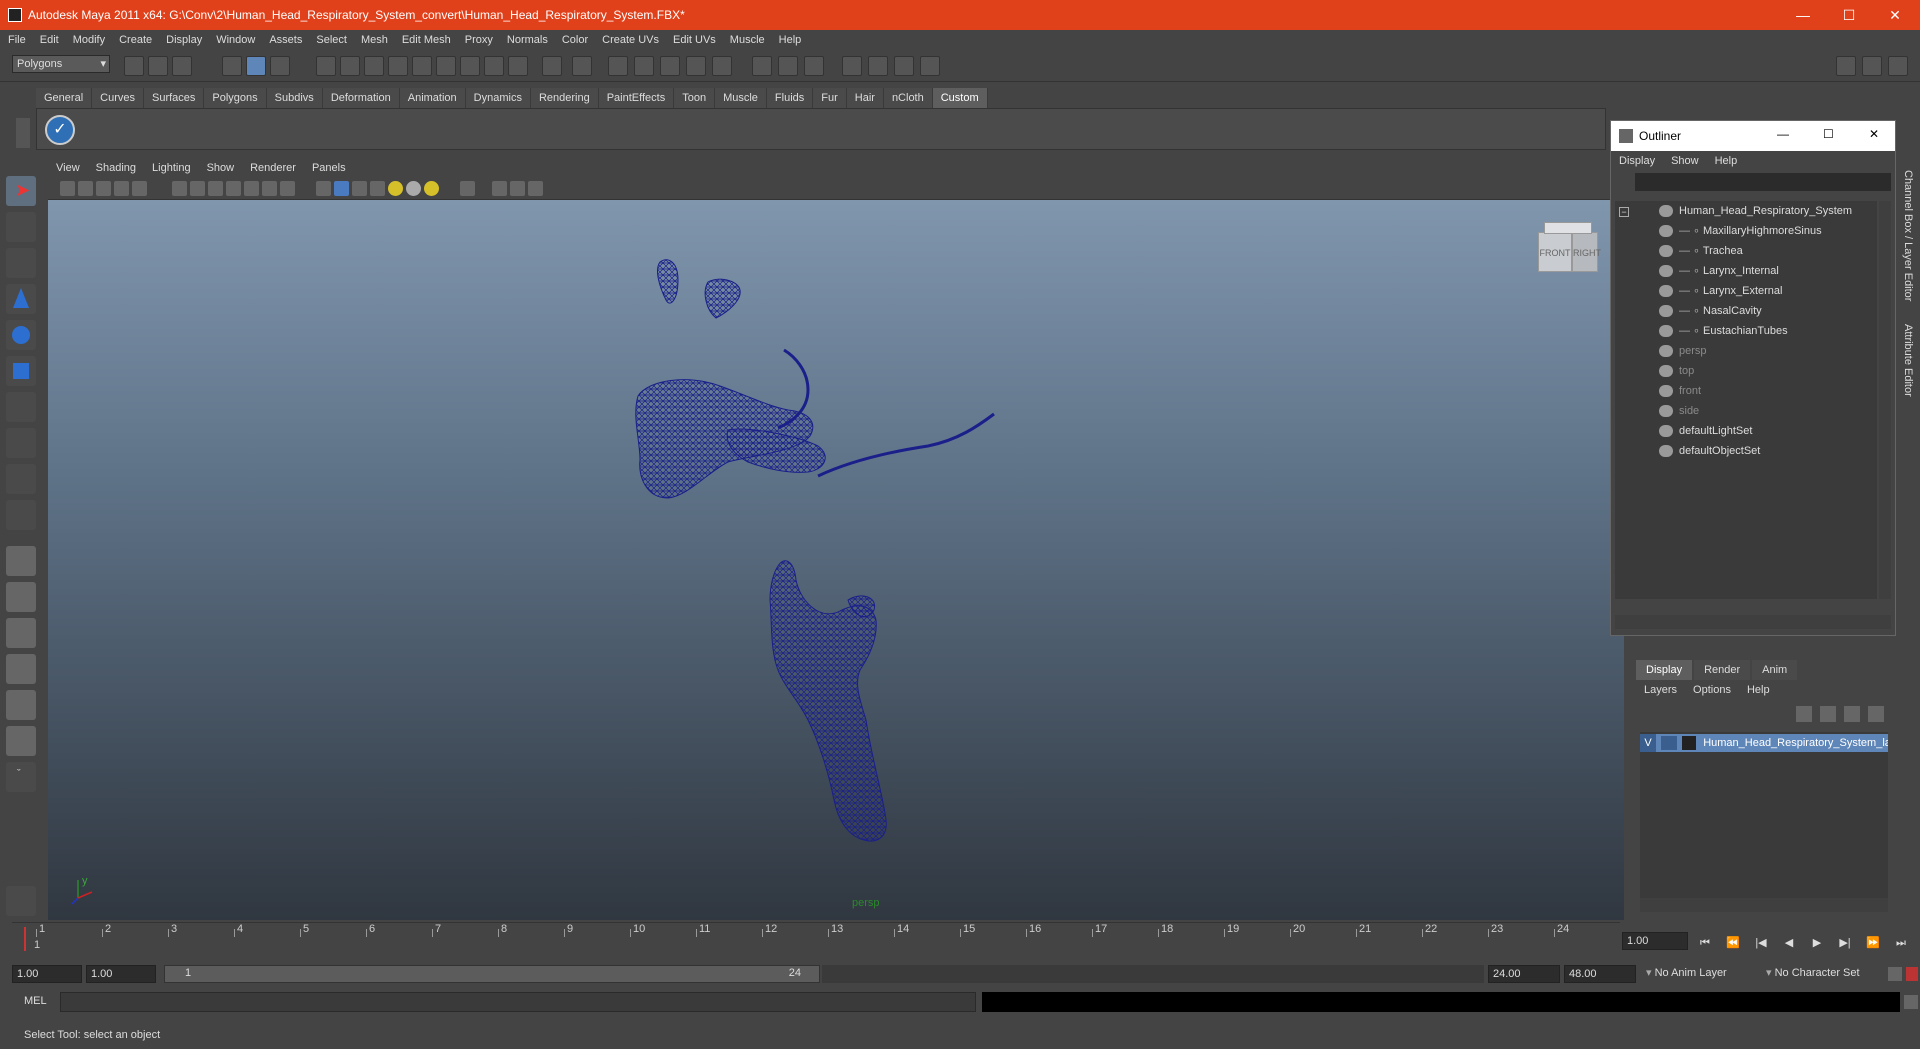 The height and width of the screenshot is (1049, 1920). What do you see at coordinates (21, 705) in the screenshot?
I see `hypershade-layout-icon` at bounding box center [21, 705].